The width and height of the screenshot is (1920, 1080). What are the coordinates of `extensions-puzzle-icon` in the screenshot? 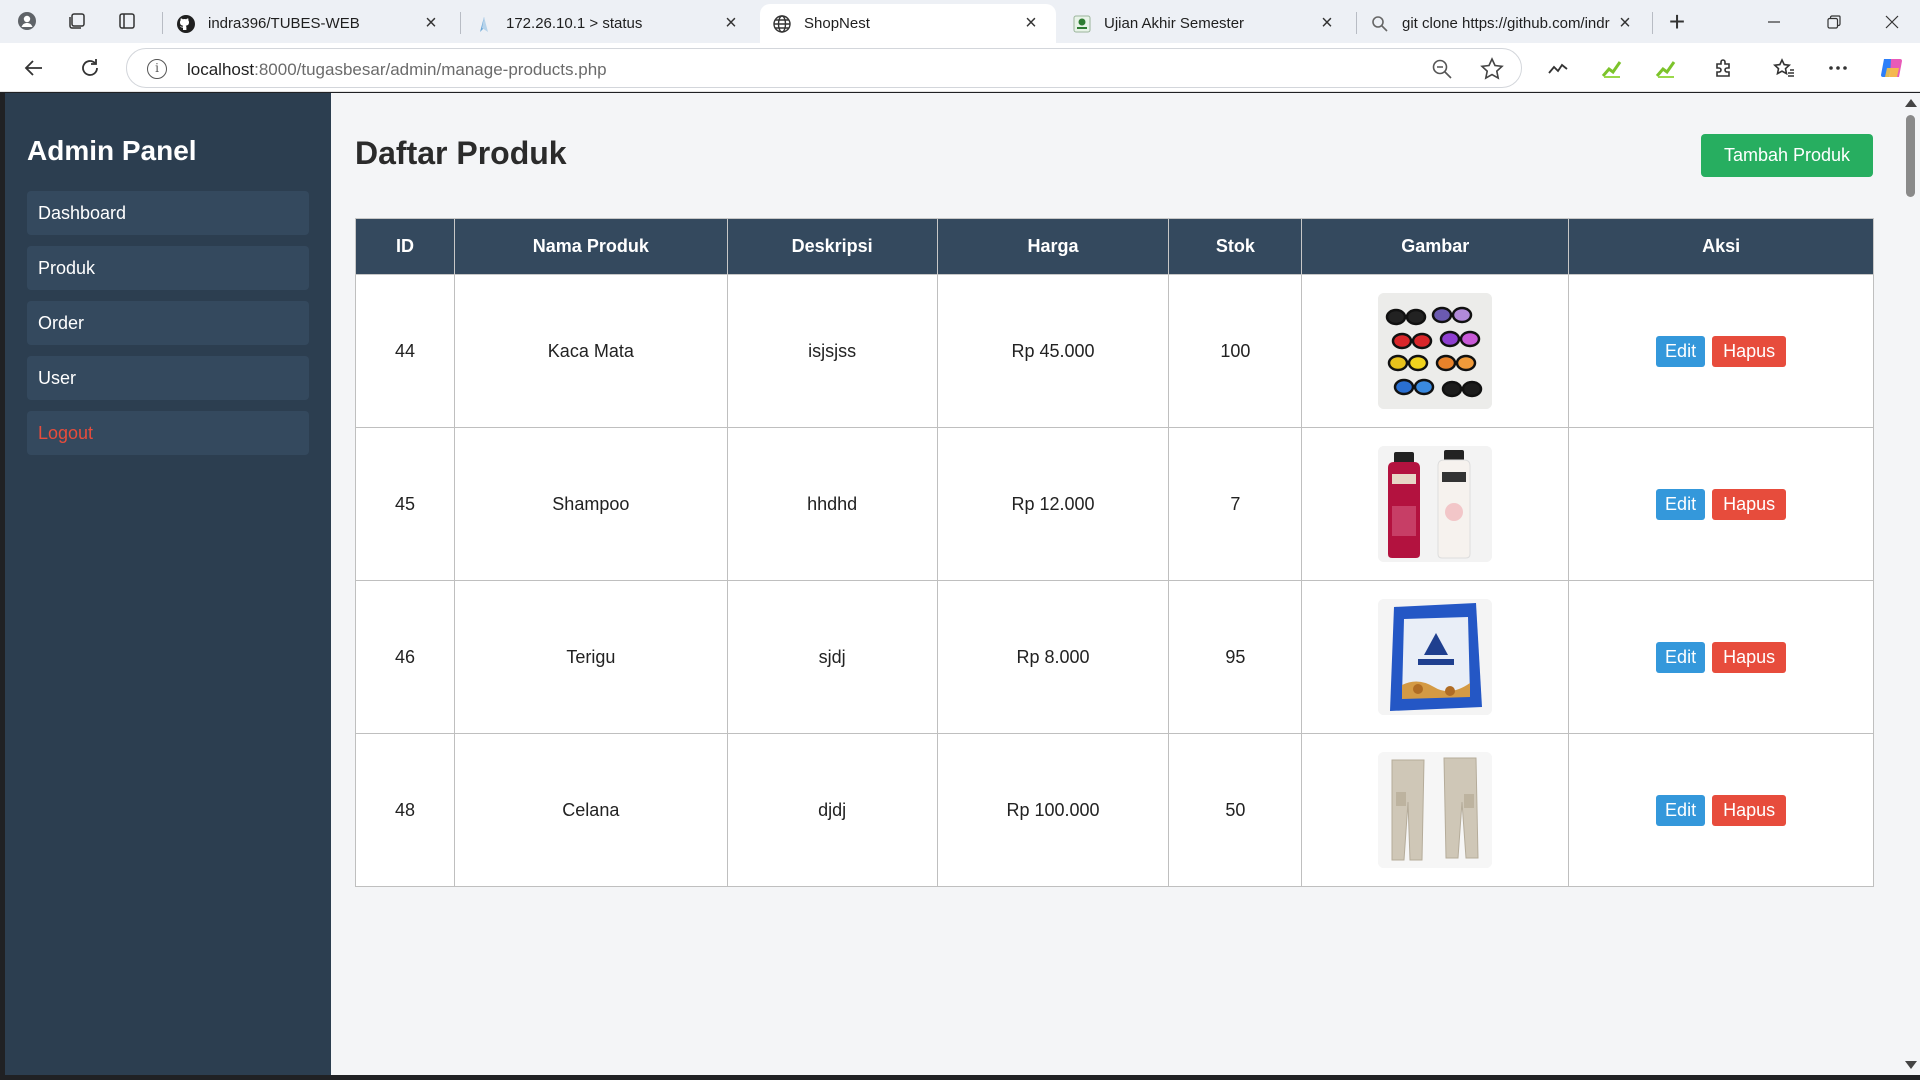 It's located at (1724, 68).